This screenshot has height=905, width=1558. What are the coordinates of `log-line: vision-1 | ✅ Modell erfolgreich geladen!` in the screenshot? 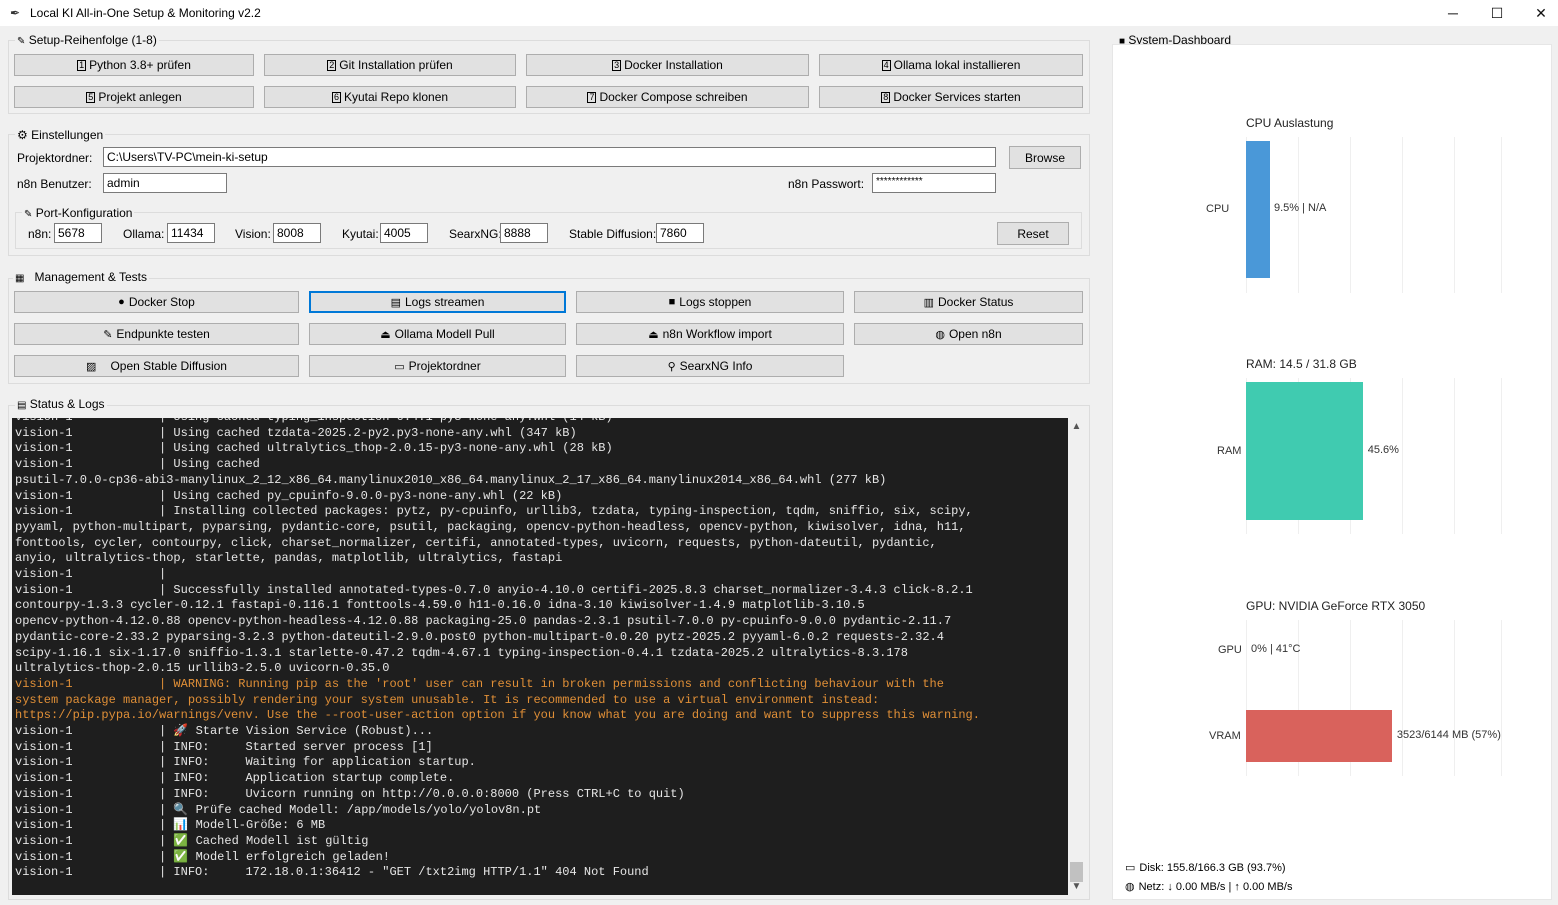 It's located at (202, 856).